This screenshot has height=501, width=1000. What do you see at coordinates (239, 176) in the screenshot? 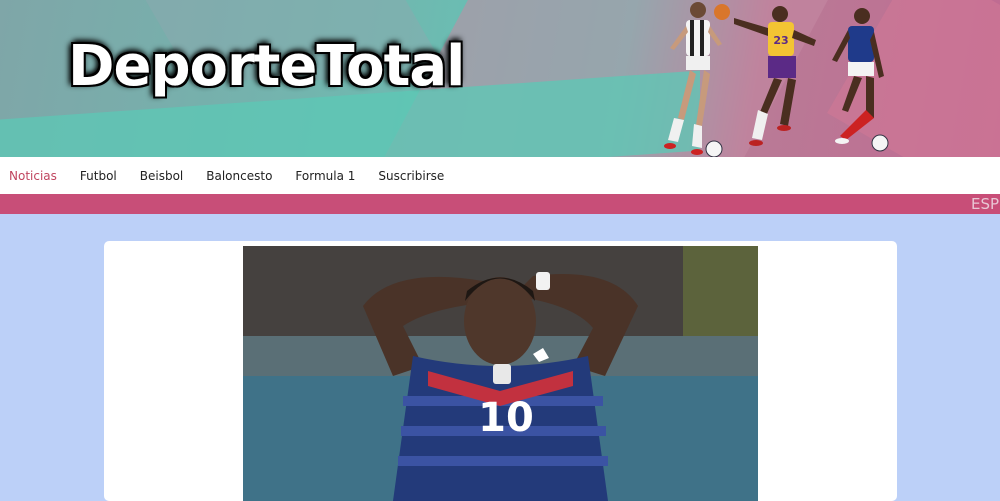
I see `nav-item-baloncesto: Baloncesto` at bounding box center [239, 176].